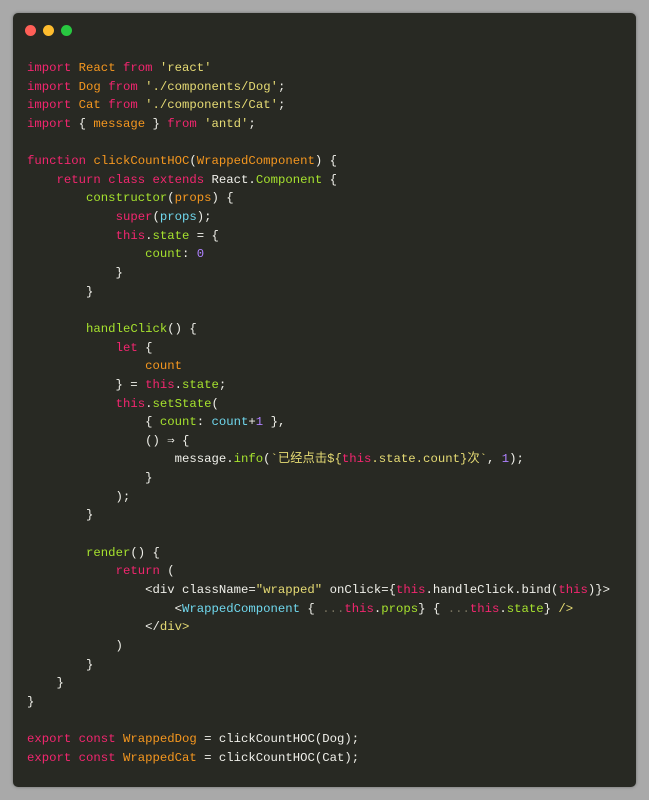  What do you see at coordinates (400, 608) in the screenshot?
I see `token-function-name: props` at bounding box center [400, 608].